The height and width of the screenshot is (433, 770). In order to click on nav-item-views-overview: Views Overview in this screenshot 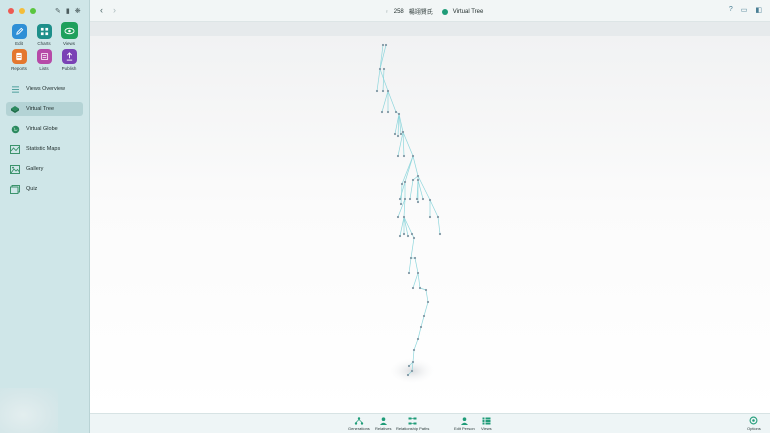, I will do `click(44, 89)`.